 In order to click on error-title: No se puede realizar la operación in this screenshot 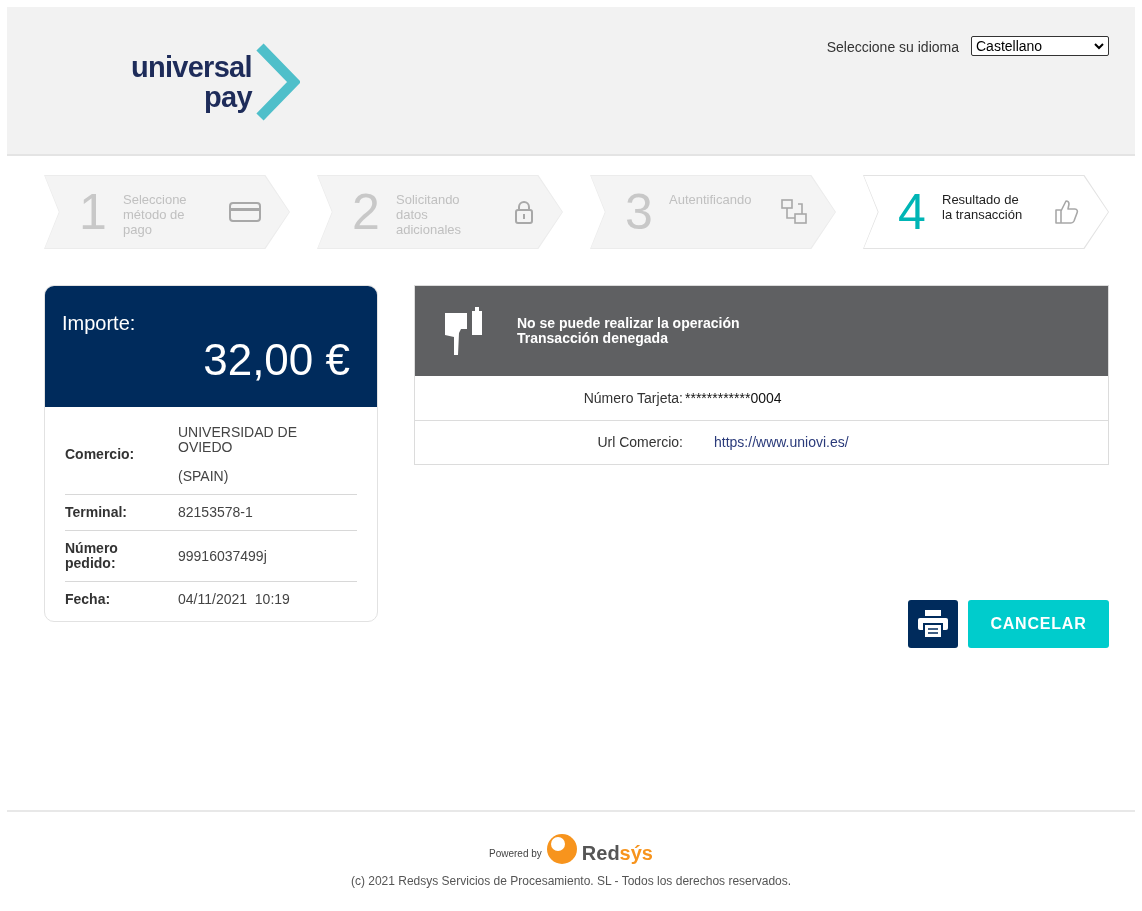, I will do `click(628, 323)`.